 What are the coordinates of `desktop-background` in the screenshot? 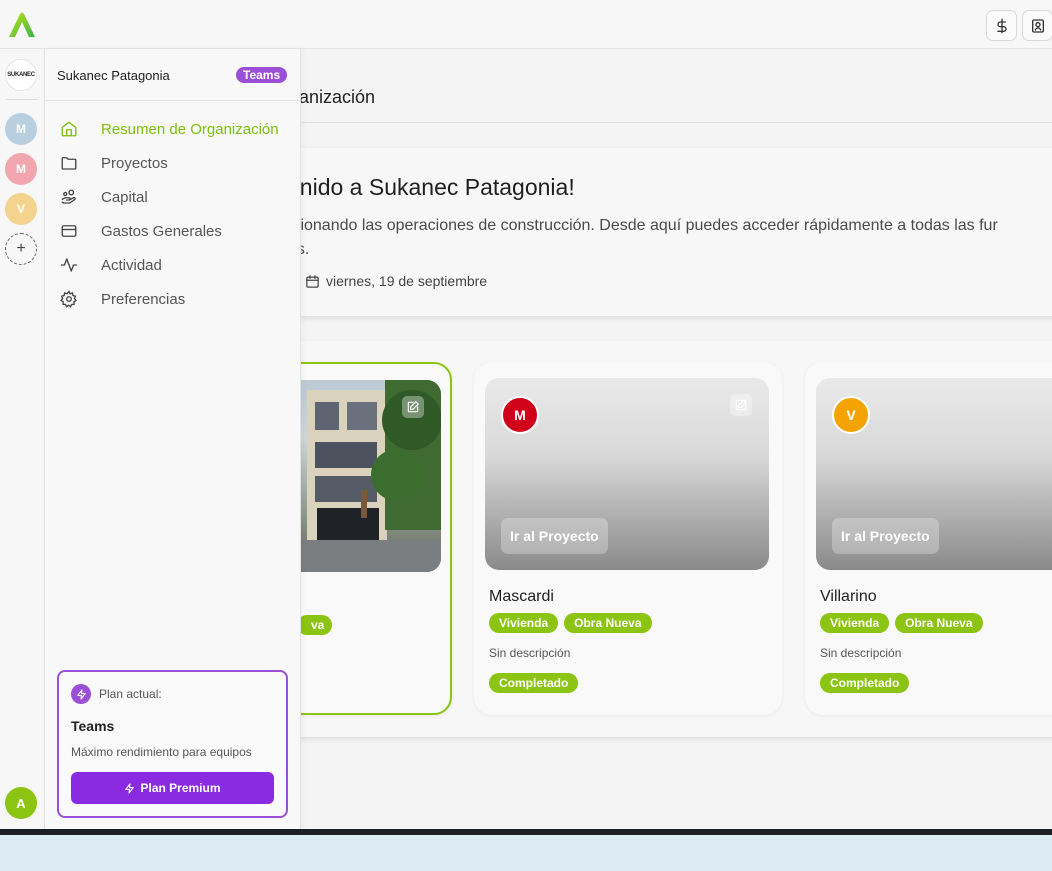 It's located at (526, 853).